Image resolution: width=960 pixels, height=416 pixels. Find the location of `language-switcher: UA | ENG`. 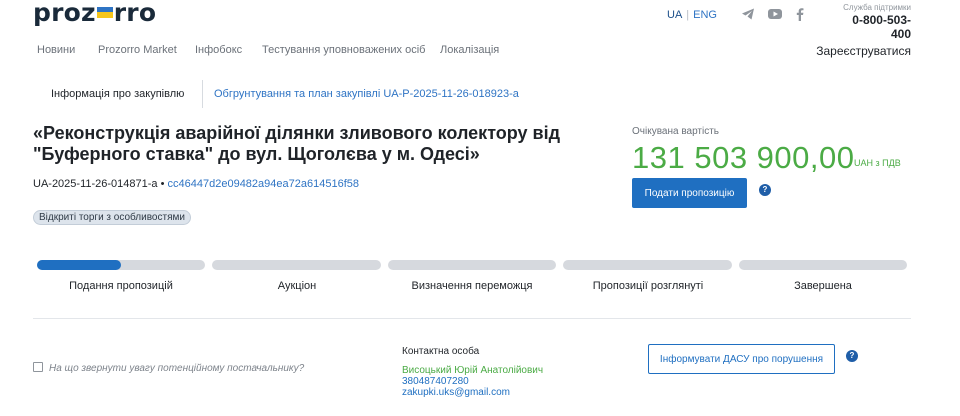

language-switcher: UA | ENG is located at coordinates (692, 15).